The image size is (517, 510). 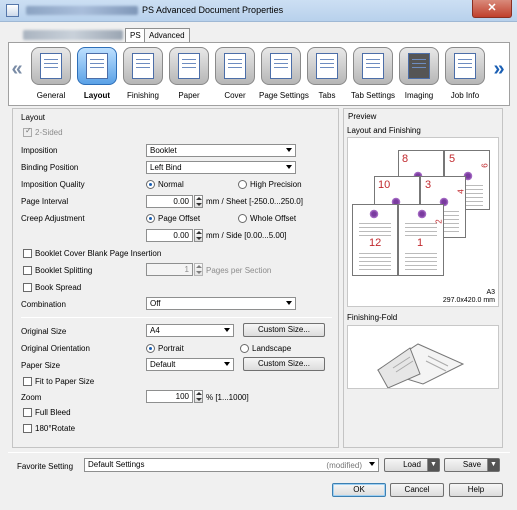 I want to click on original-size-label: Original Size, so click(x=44, y=331).